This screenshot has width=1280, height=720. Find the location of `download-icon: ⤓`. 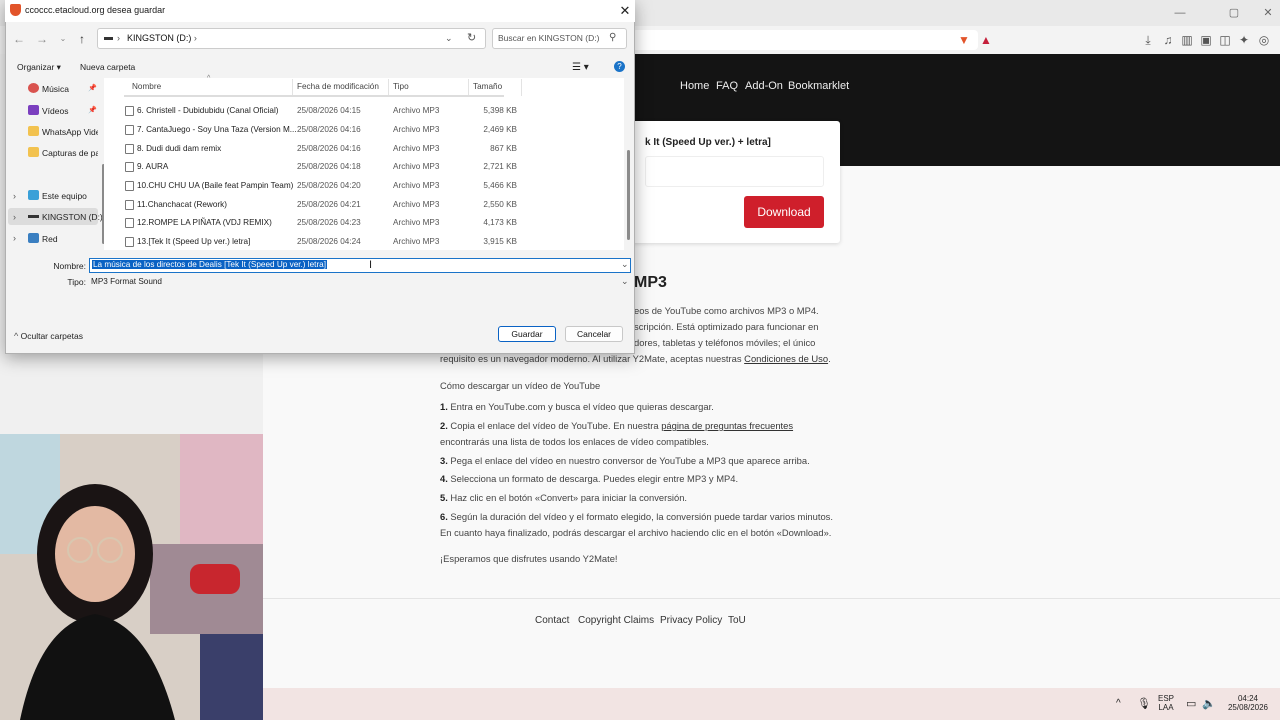

download-icon: ⤓ is located at coordinates (1148, 40).